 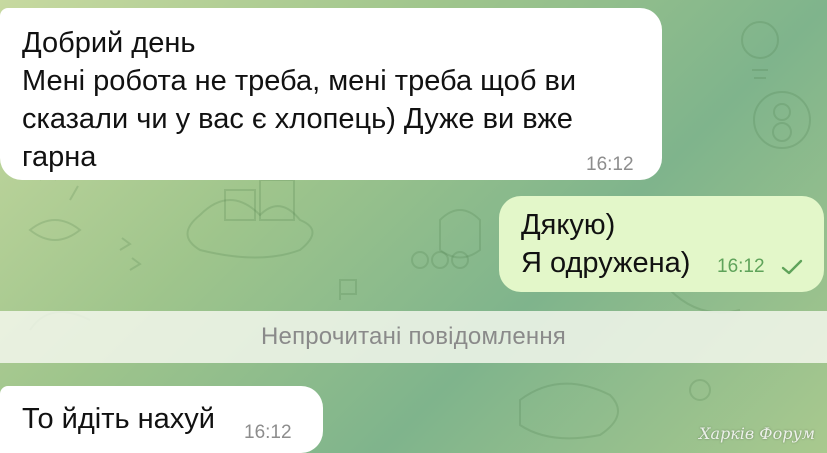 I want to click on outgoing-message-bubble: Дякую) Я одружена) 16:12, so click(x=661, y=244).